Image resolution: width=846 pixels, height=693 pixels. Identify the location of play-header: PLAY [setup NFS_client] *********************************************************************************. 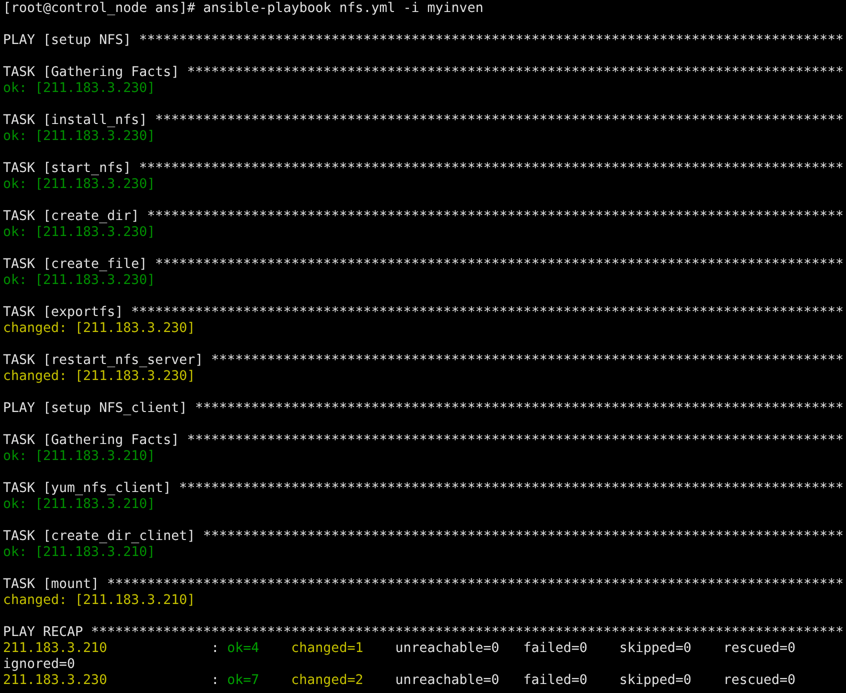
(423, 408).